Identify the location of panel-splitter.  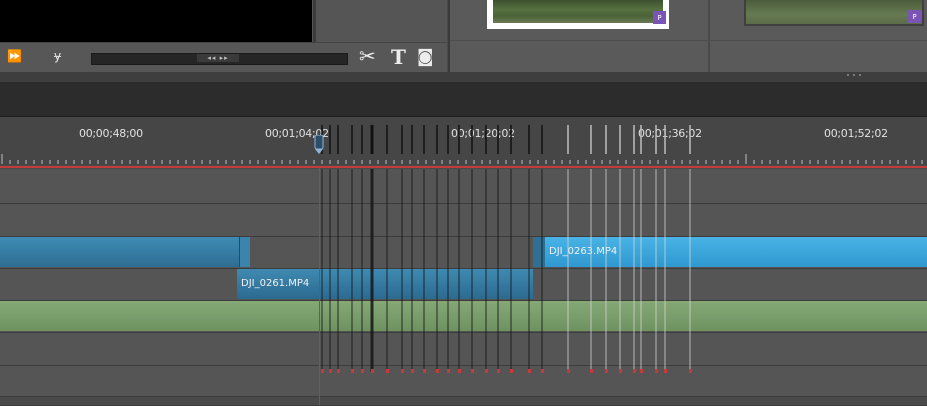
(463, 77).